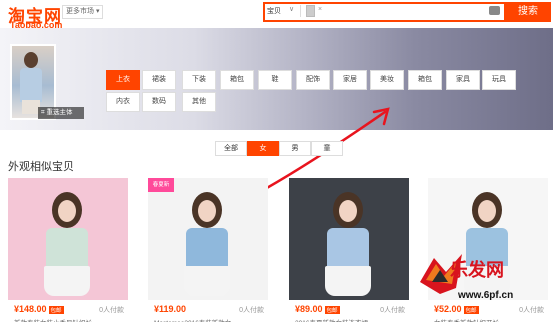 The height and width of the screenshot is (322, 553). I want to click on price-value: ¥148.00, so click(30, 309).